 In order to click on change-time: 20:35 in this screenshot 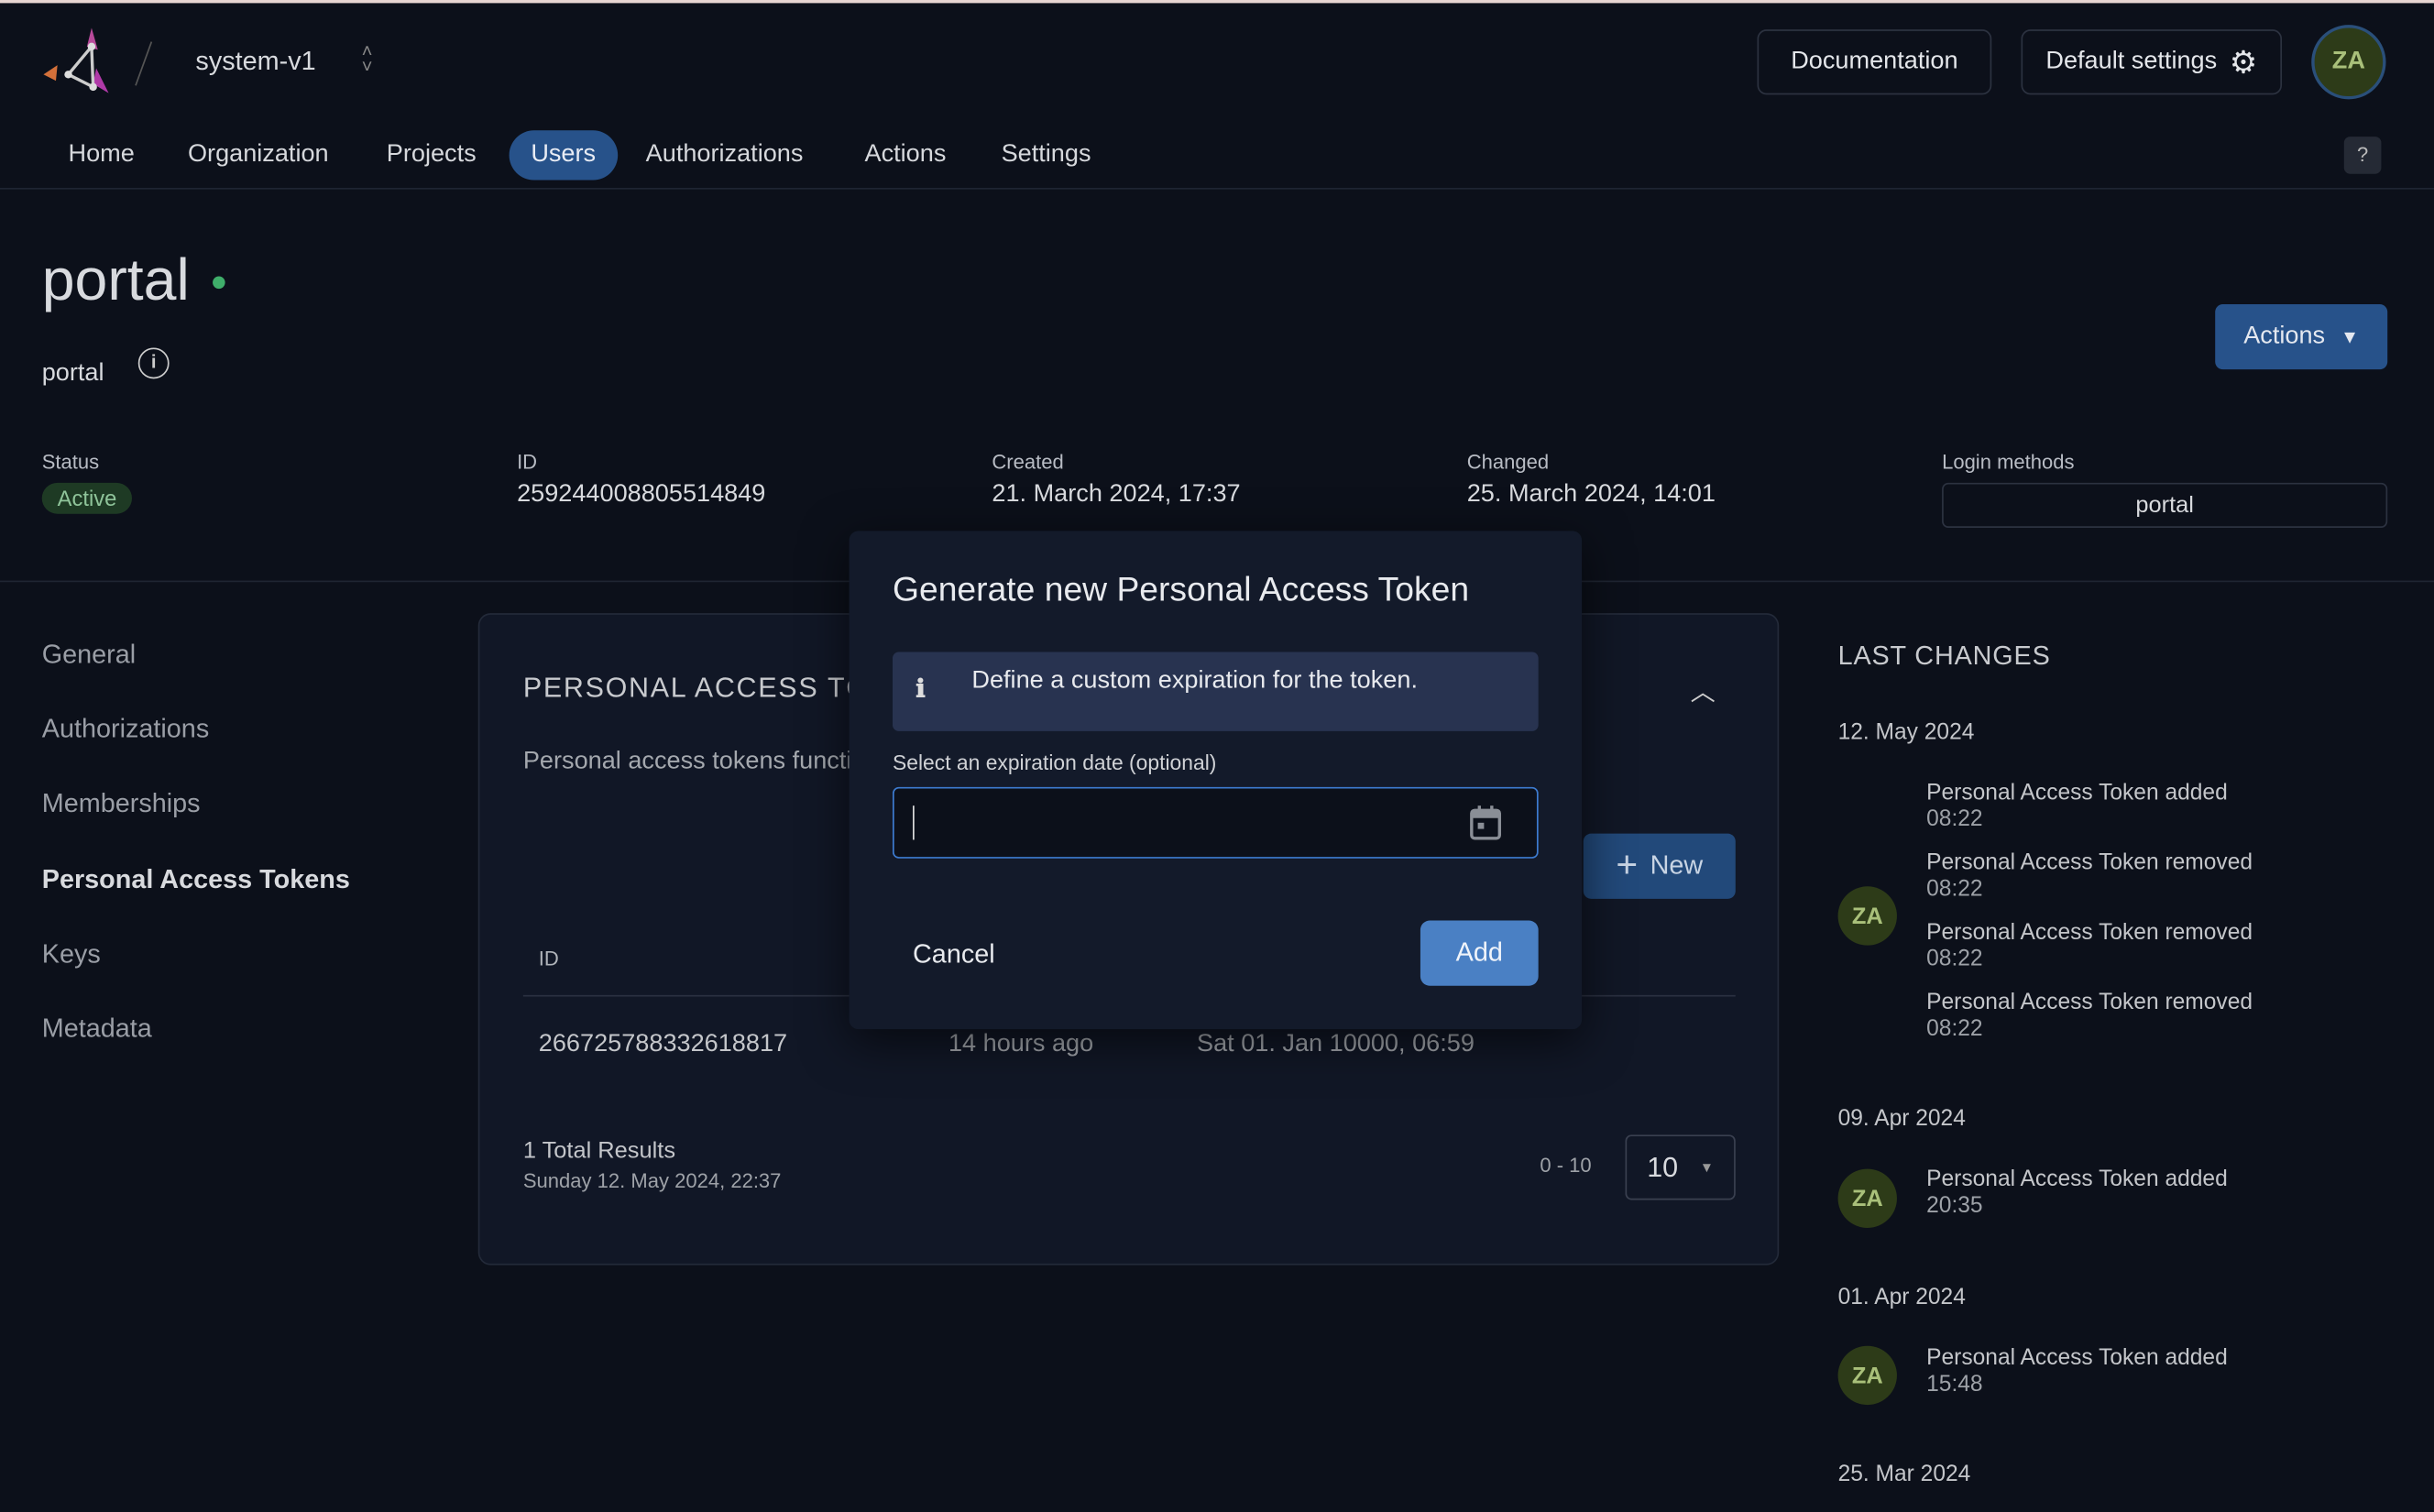, I will do `click(1954, 1206)`.